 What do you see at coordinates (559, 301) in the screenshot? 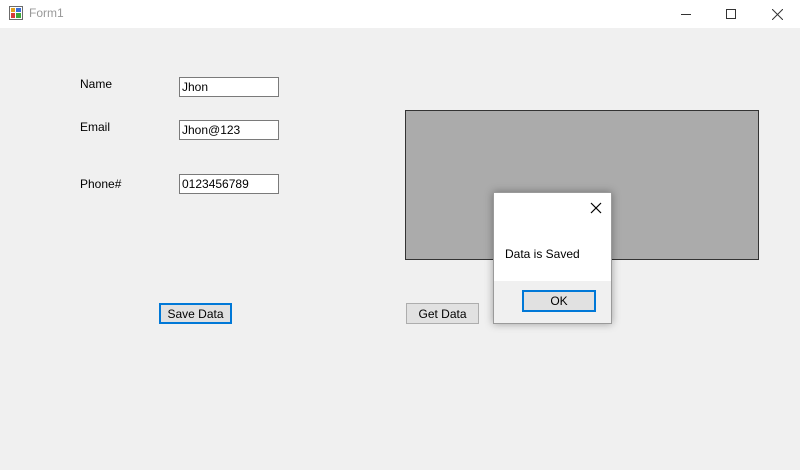
I see `ok-button: OK` at bounding box center [559, 301].